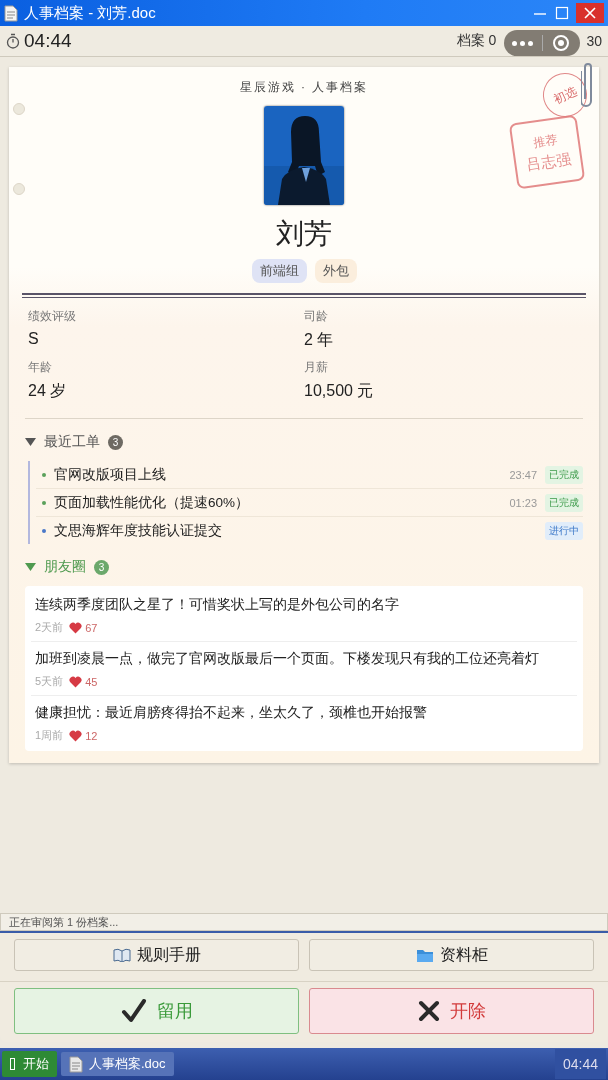 The image size is (608, 1080). What do you see at coordinates (65, 567) in the screenshot?
I see `section-title: 朋友圈` at bounding box center [65, 567].